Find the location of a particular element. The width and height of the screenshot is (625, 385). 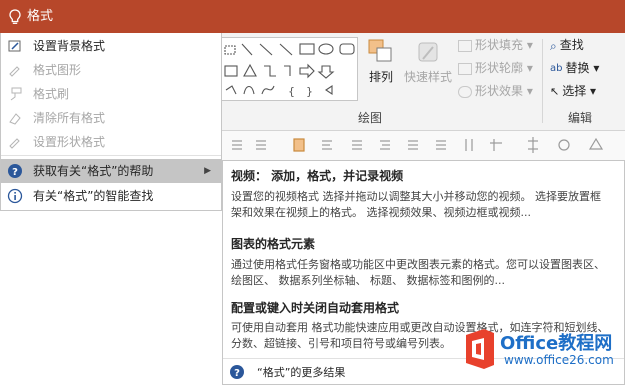

menu-item-smart-lookup: 有关“格式”的智能查找 is located at coordinates (111, 196).